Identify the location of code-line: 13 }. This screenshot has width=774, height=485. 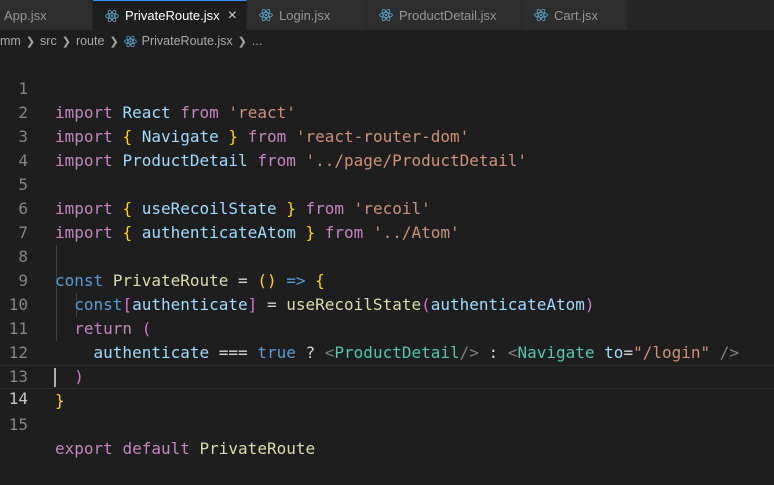
(387, 375).